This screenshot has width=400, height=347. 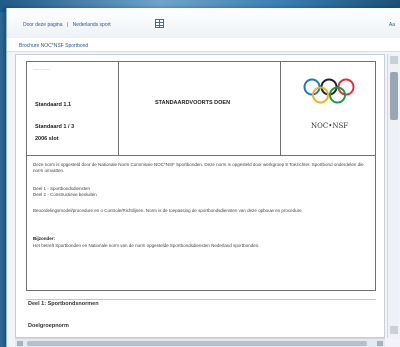 I want to click on scroll-left-icon, so click(x=20, y=343).